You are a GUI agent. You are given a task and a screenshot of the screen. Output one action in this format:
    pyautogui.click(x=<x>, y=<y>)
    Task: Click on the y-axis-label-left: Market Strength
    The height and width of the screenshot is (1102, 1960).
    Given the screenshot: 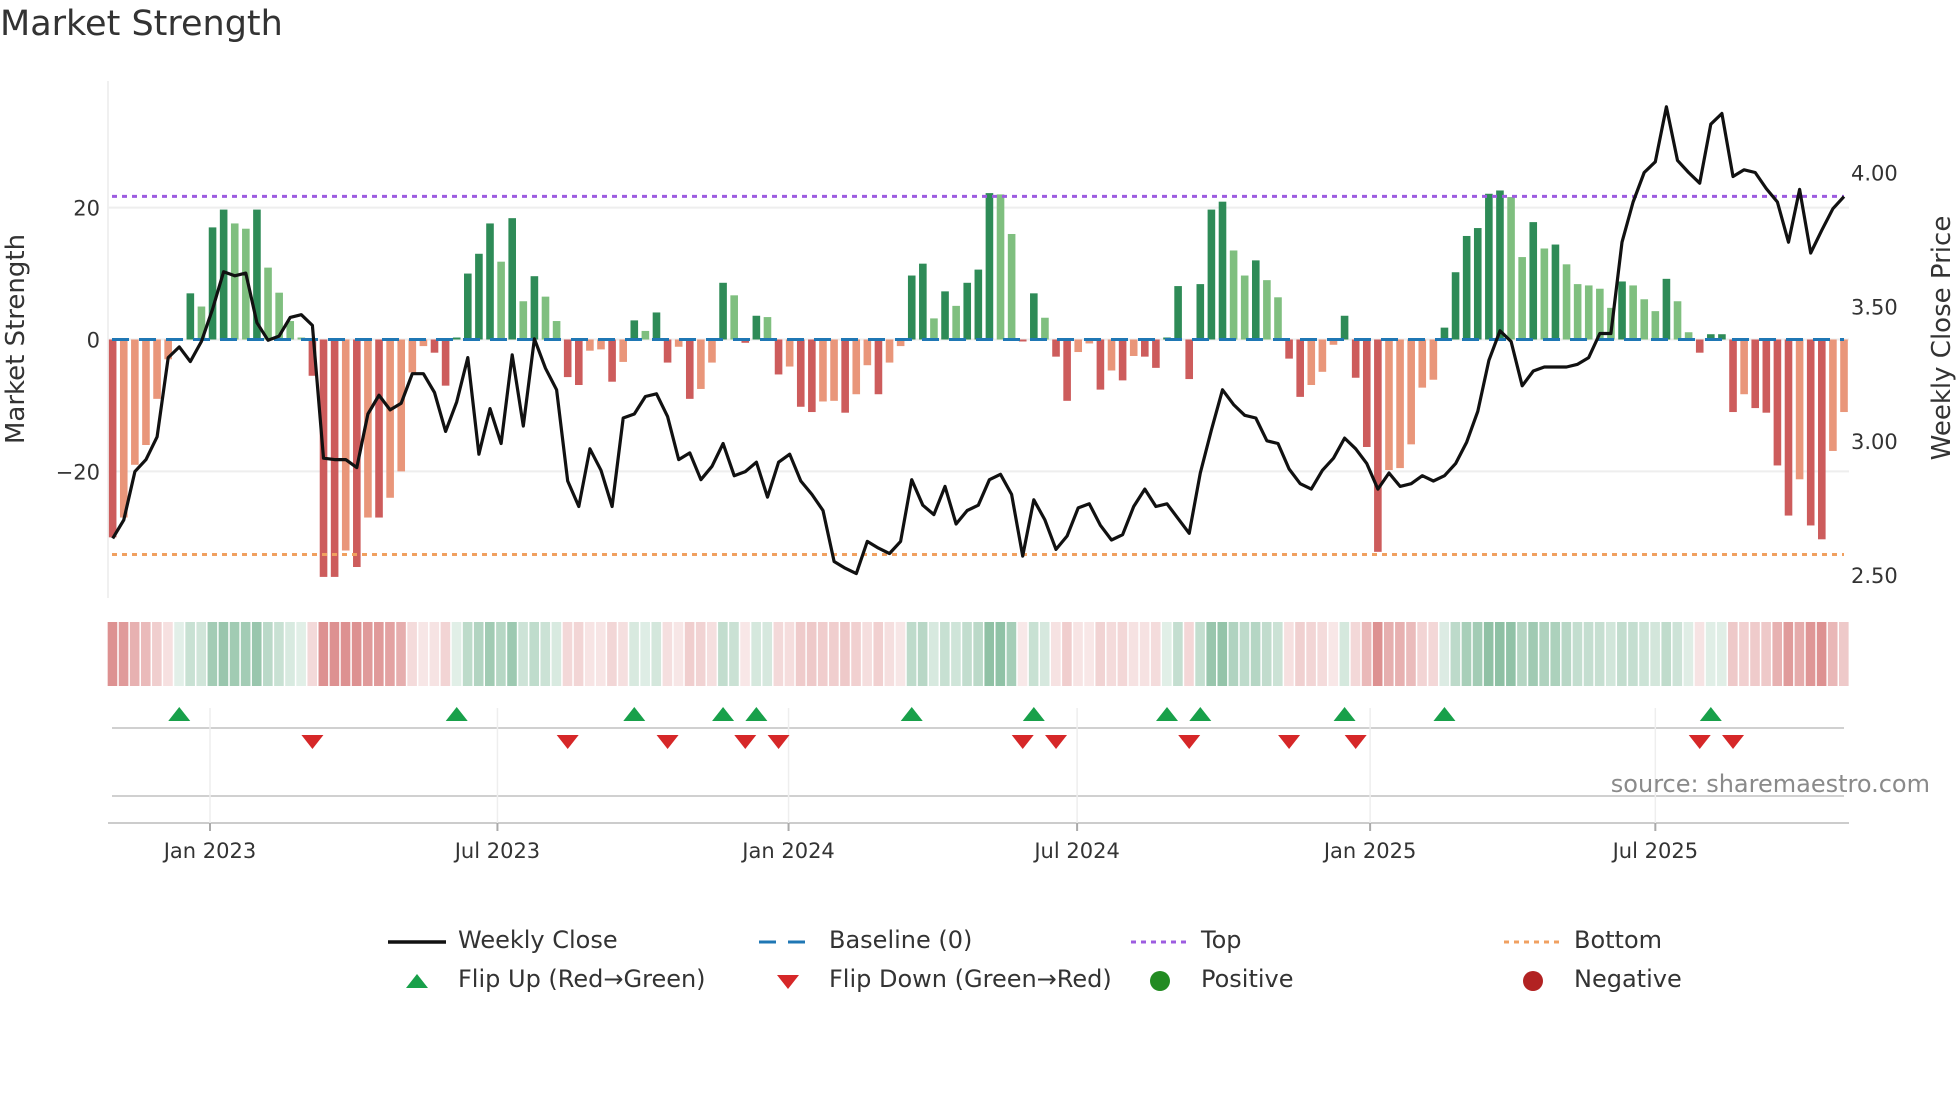 What is the action you would take?
    pyautogui.click(x=16, y=339)
    